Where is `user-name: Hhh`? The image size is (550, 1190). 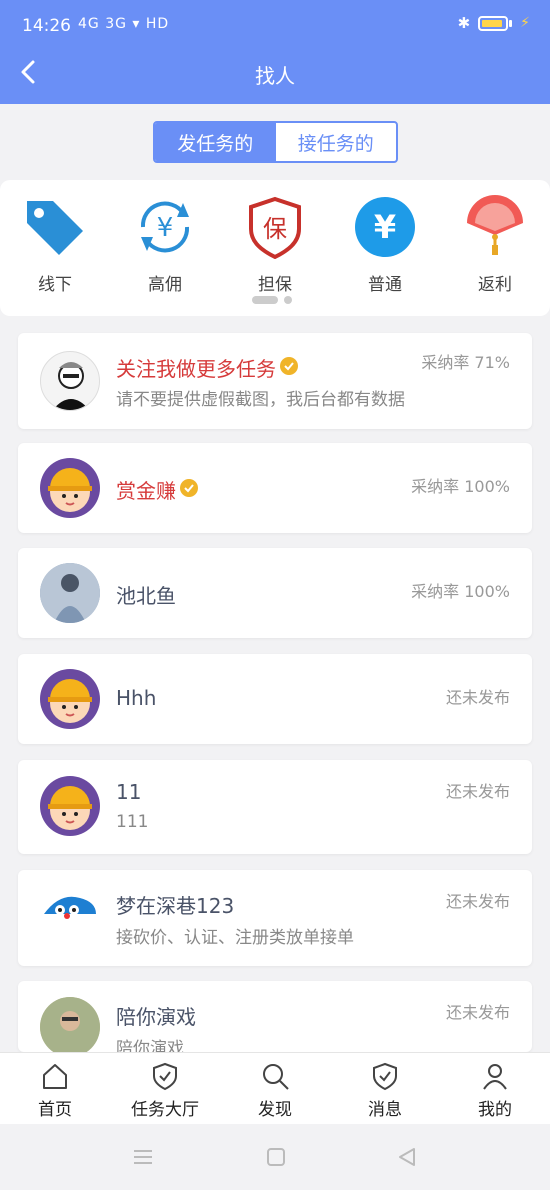 user-name: Hhh is located at coordinates (136, 698).